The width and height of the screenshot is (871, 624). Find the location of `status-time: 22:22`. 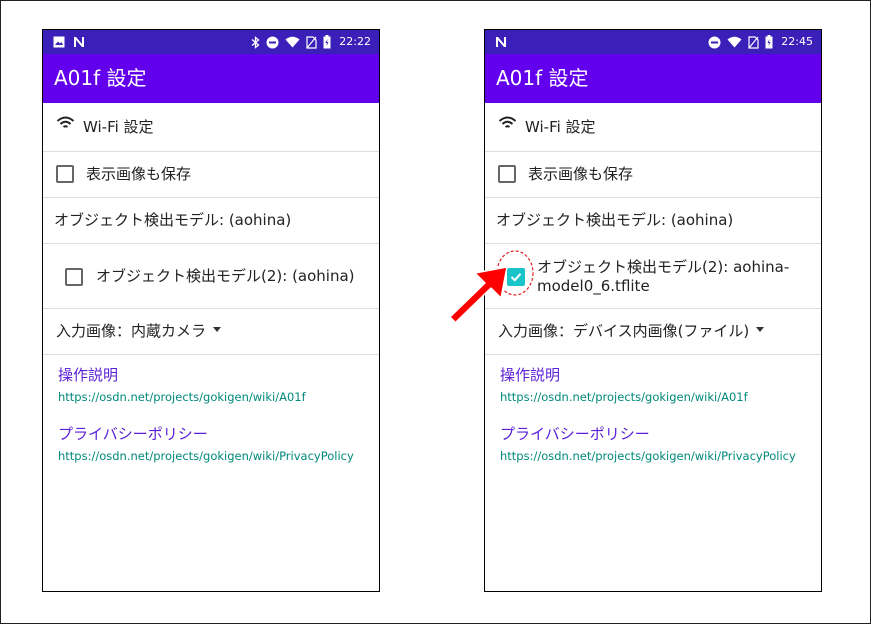

status-time: 22:22 is located at coordinates (355, 41).